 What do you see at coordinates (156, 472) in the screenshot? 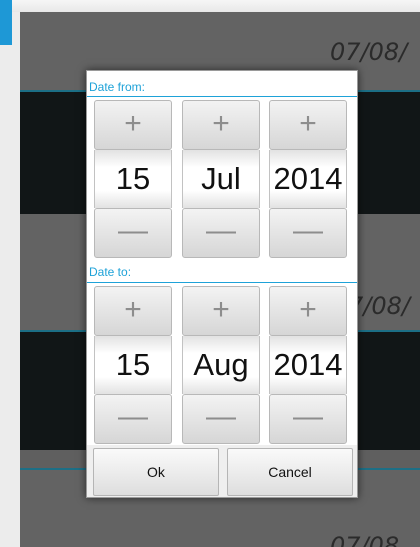
I see `ok-button: Ok` at bounding box center [156, 472].